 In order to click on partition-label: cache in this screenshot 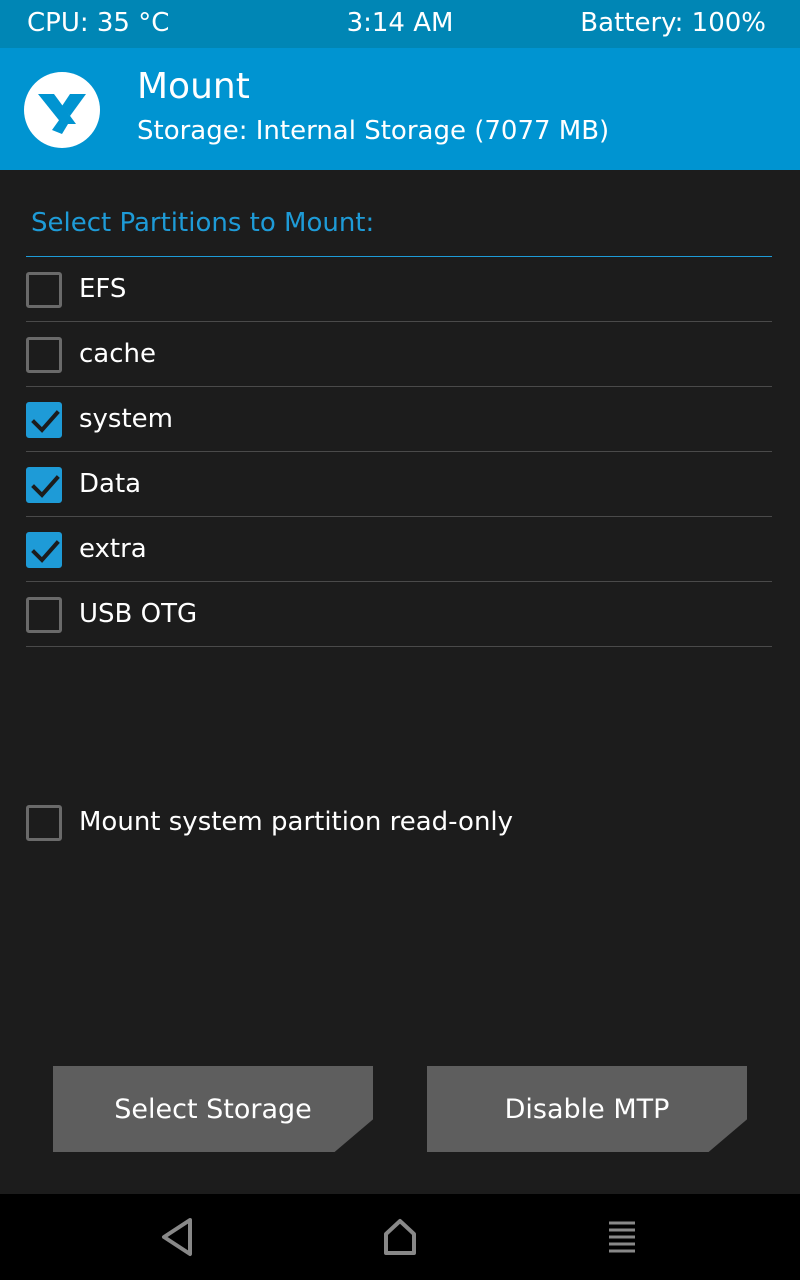, I will do `click(117, 354)`.